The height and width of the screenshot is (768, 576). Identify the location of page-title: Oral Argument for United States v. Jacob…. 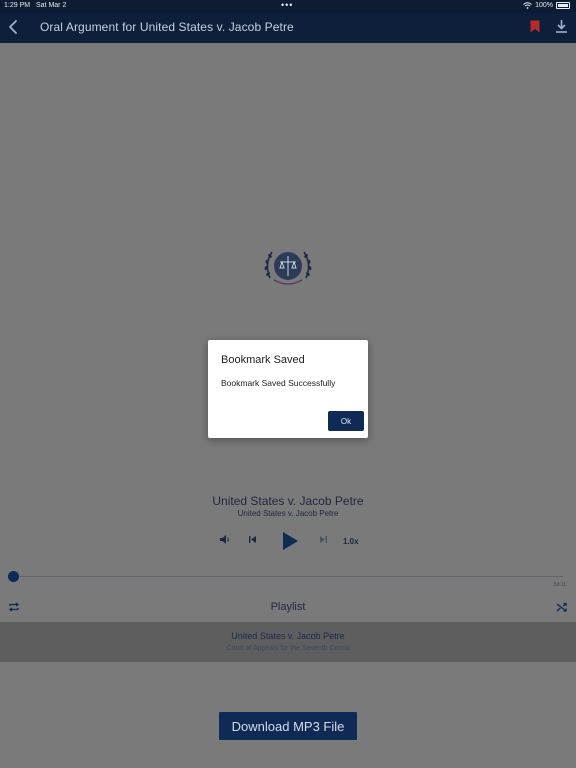
(167, 27).